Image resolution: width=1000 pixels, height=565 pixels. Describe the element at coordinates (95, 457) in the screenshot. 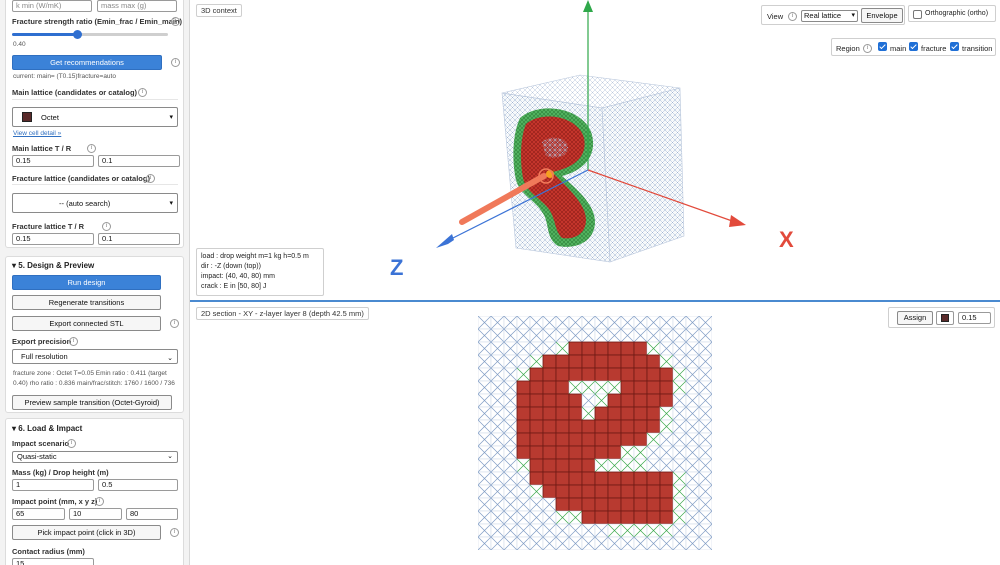

I see `impact-scenario-select: Quasi-static ⌄` at that location.